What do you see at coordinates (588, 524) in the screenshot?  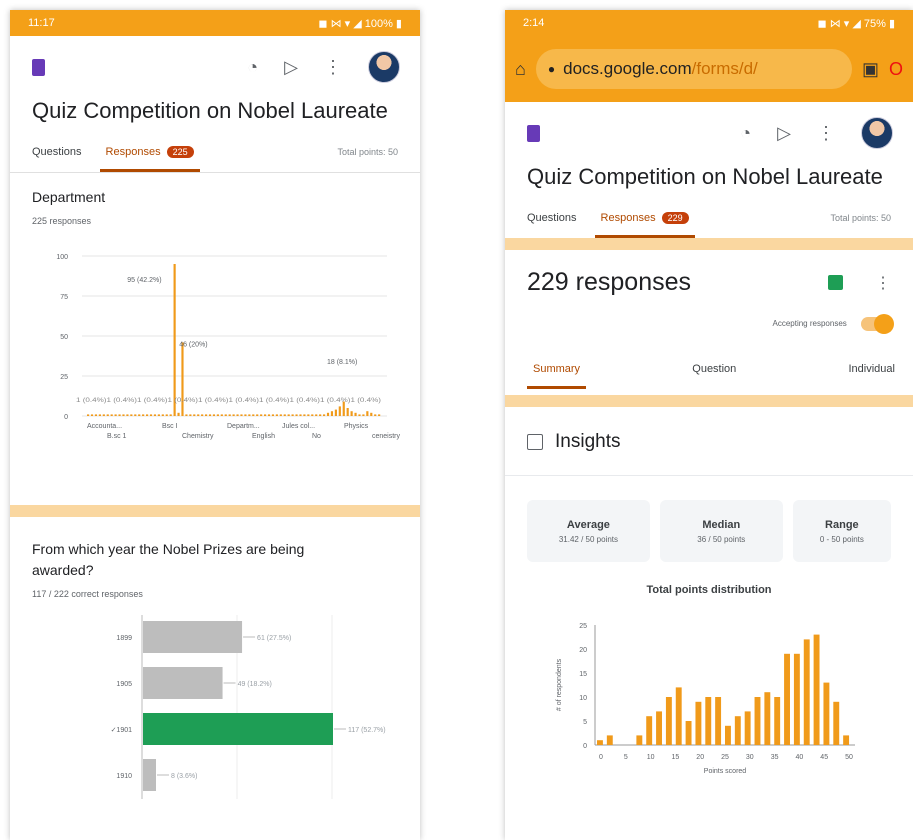 I see `average-label: Average` at bounding box center [588, 524].